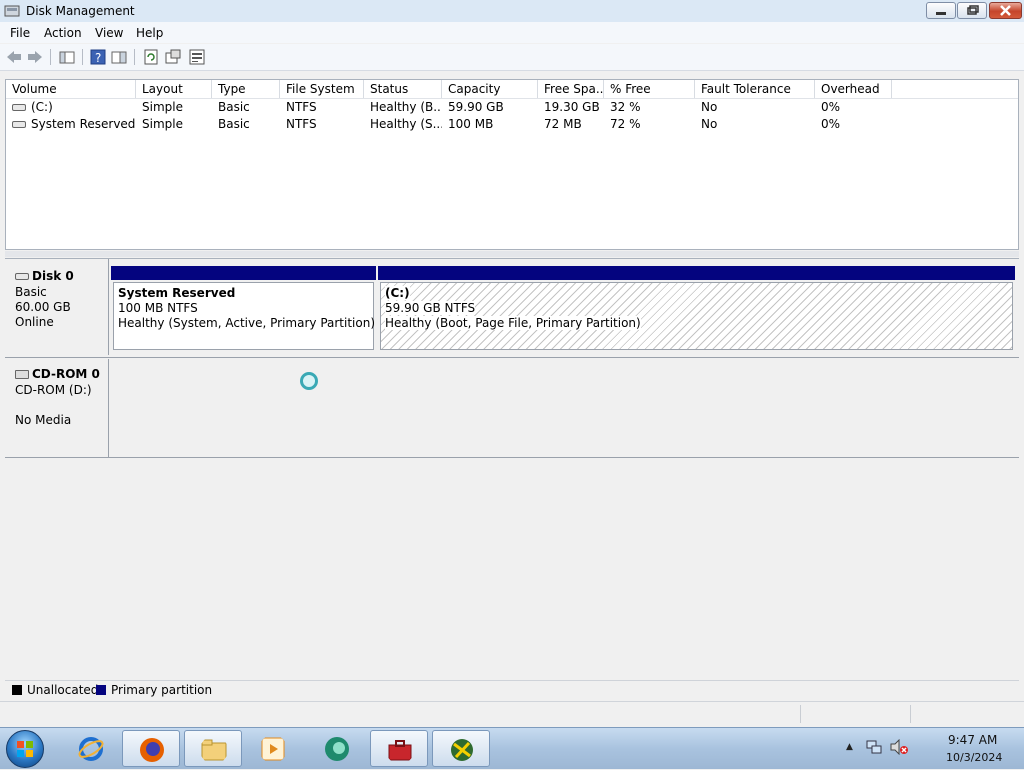 The width and height of the screenshot is (1024, 770). Describe the element at coordinates (853, 89) in the screenshot. I see `column-header-overhead: Overhead` at that location.